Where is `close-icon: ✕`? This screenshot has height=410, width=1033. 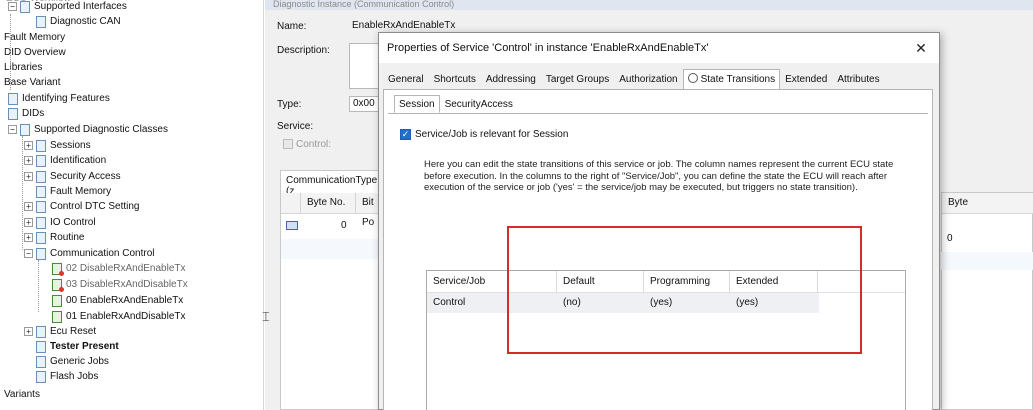 close-icon: ✕ is located at coordinates (921, 48).